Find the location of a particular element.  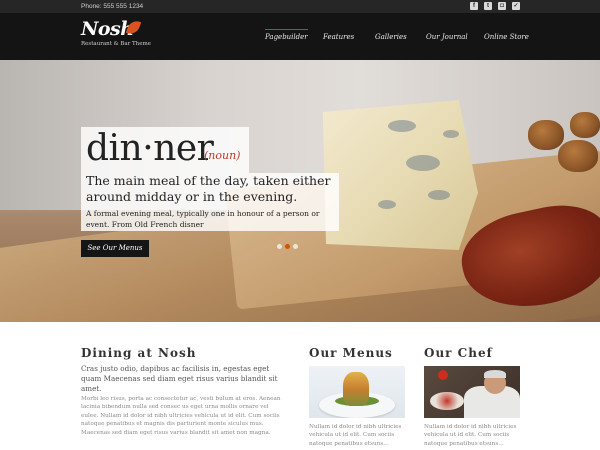

menus-image is located at coordinates (357, 392).